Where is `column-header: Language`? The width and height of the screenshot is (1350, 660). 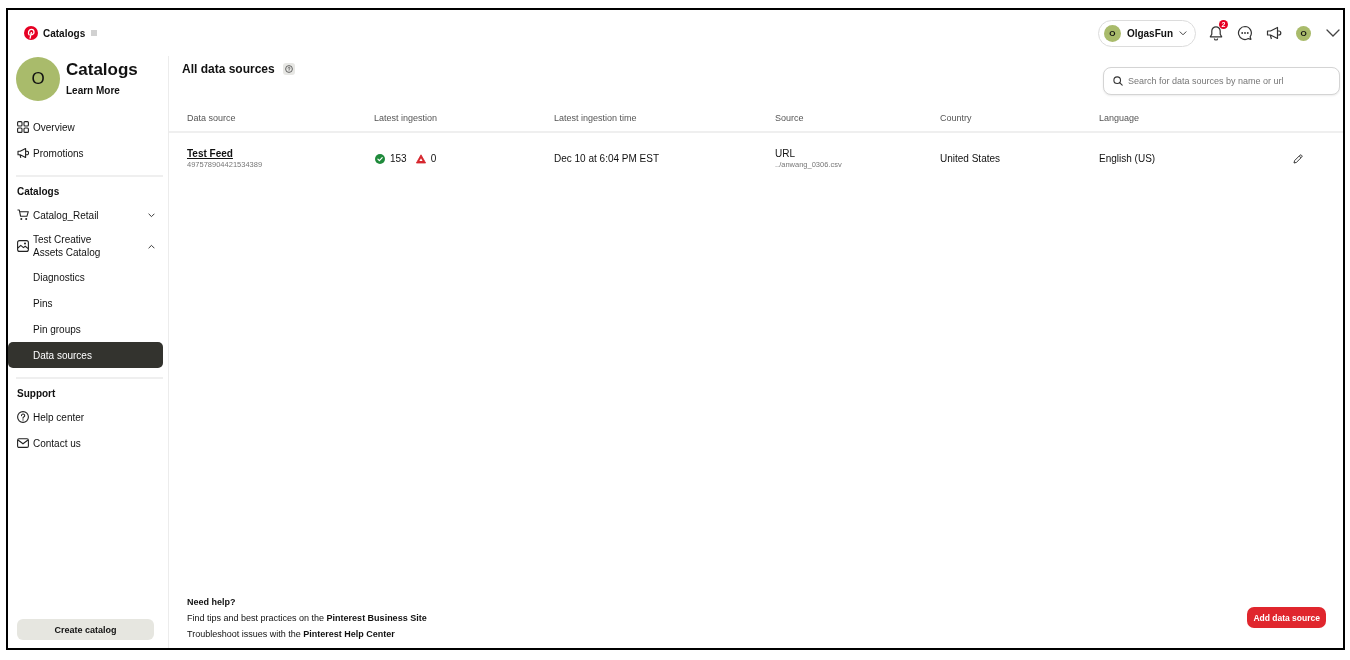
column-header: Language is located at coordinates (1120, 118).